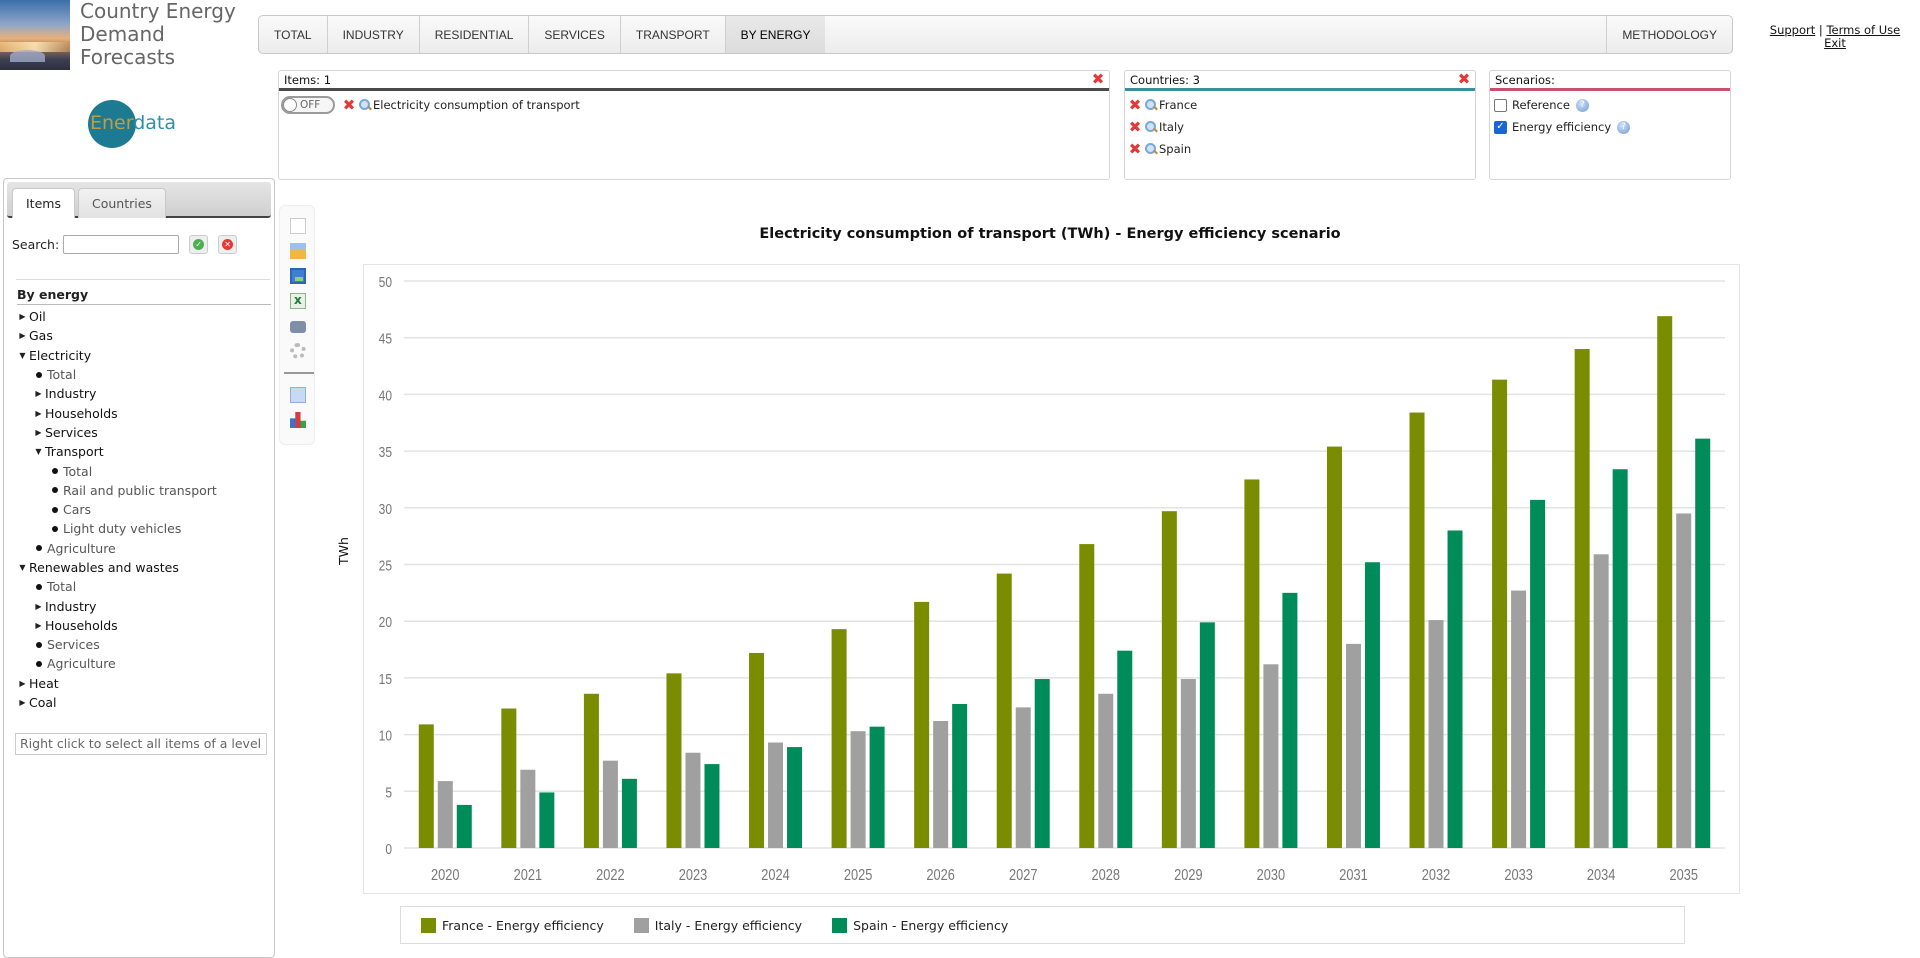  What do you see at coordinates (1464, 79) in the screenshot?
I see `clear-countries-icon: ✖` at bounding box center [1464, 79].